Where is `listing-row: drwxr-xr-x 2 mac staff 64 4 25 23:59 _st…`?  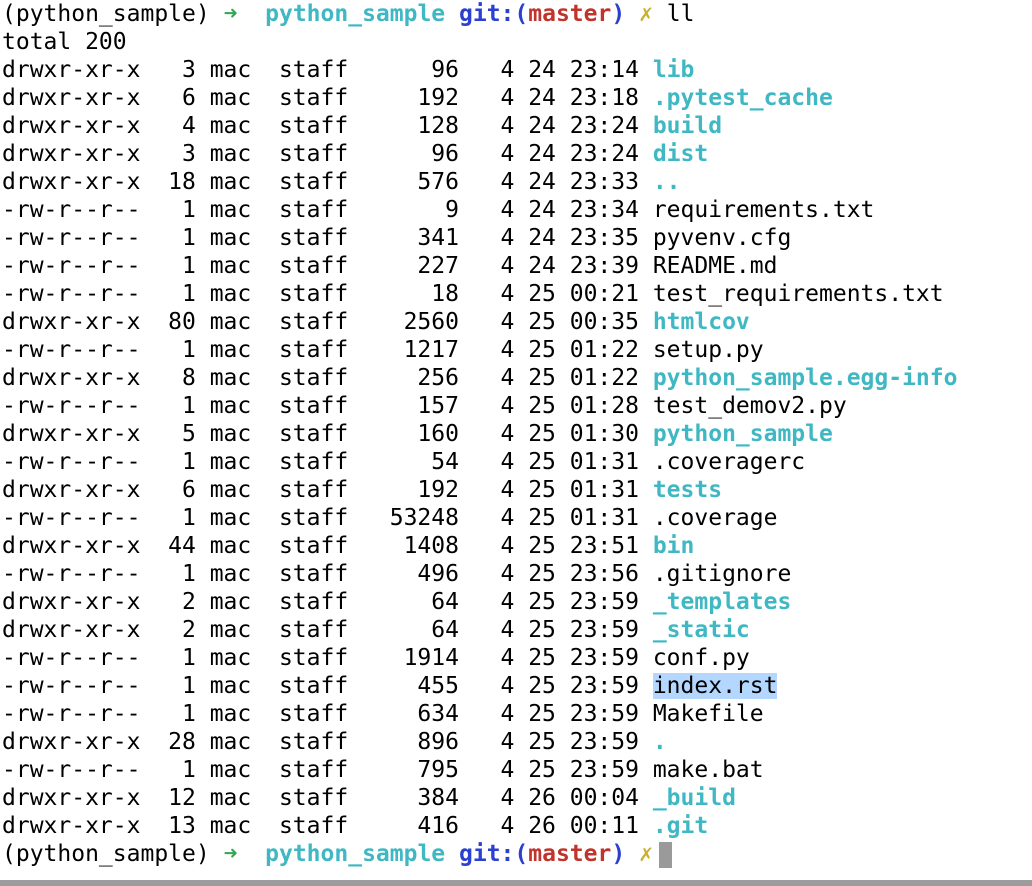 listing-row: drwxr-xr-x 2 mac staff 64 4 25 23:59 _st… is located at coordinates (517, 630).